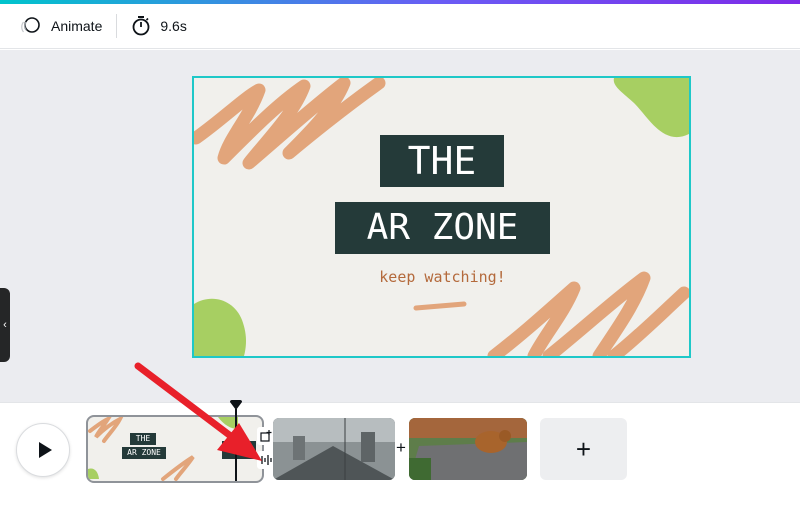 Image resolution: width=800 pixels, height=515 pixels. Describe the element at coordinates (236, 445) in the screenshot. I see `playhead-line` at that location.